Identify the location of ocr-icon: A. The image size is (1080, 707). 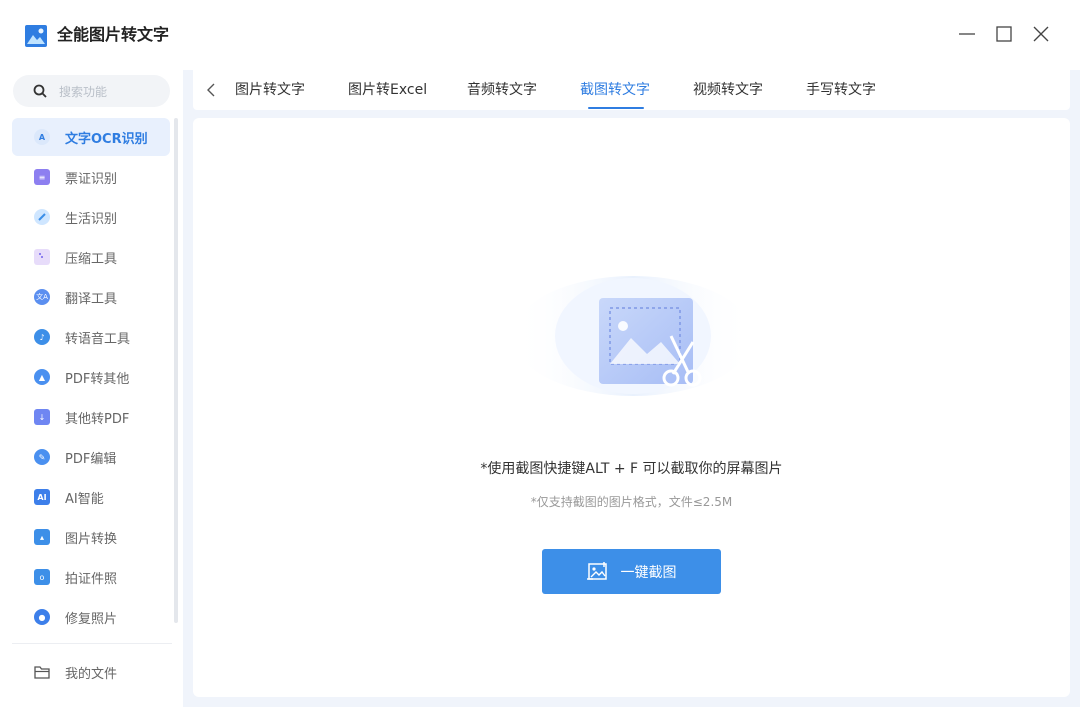
(42, 137).